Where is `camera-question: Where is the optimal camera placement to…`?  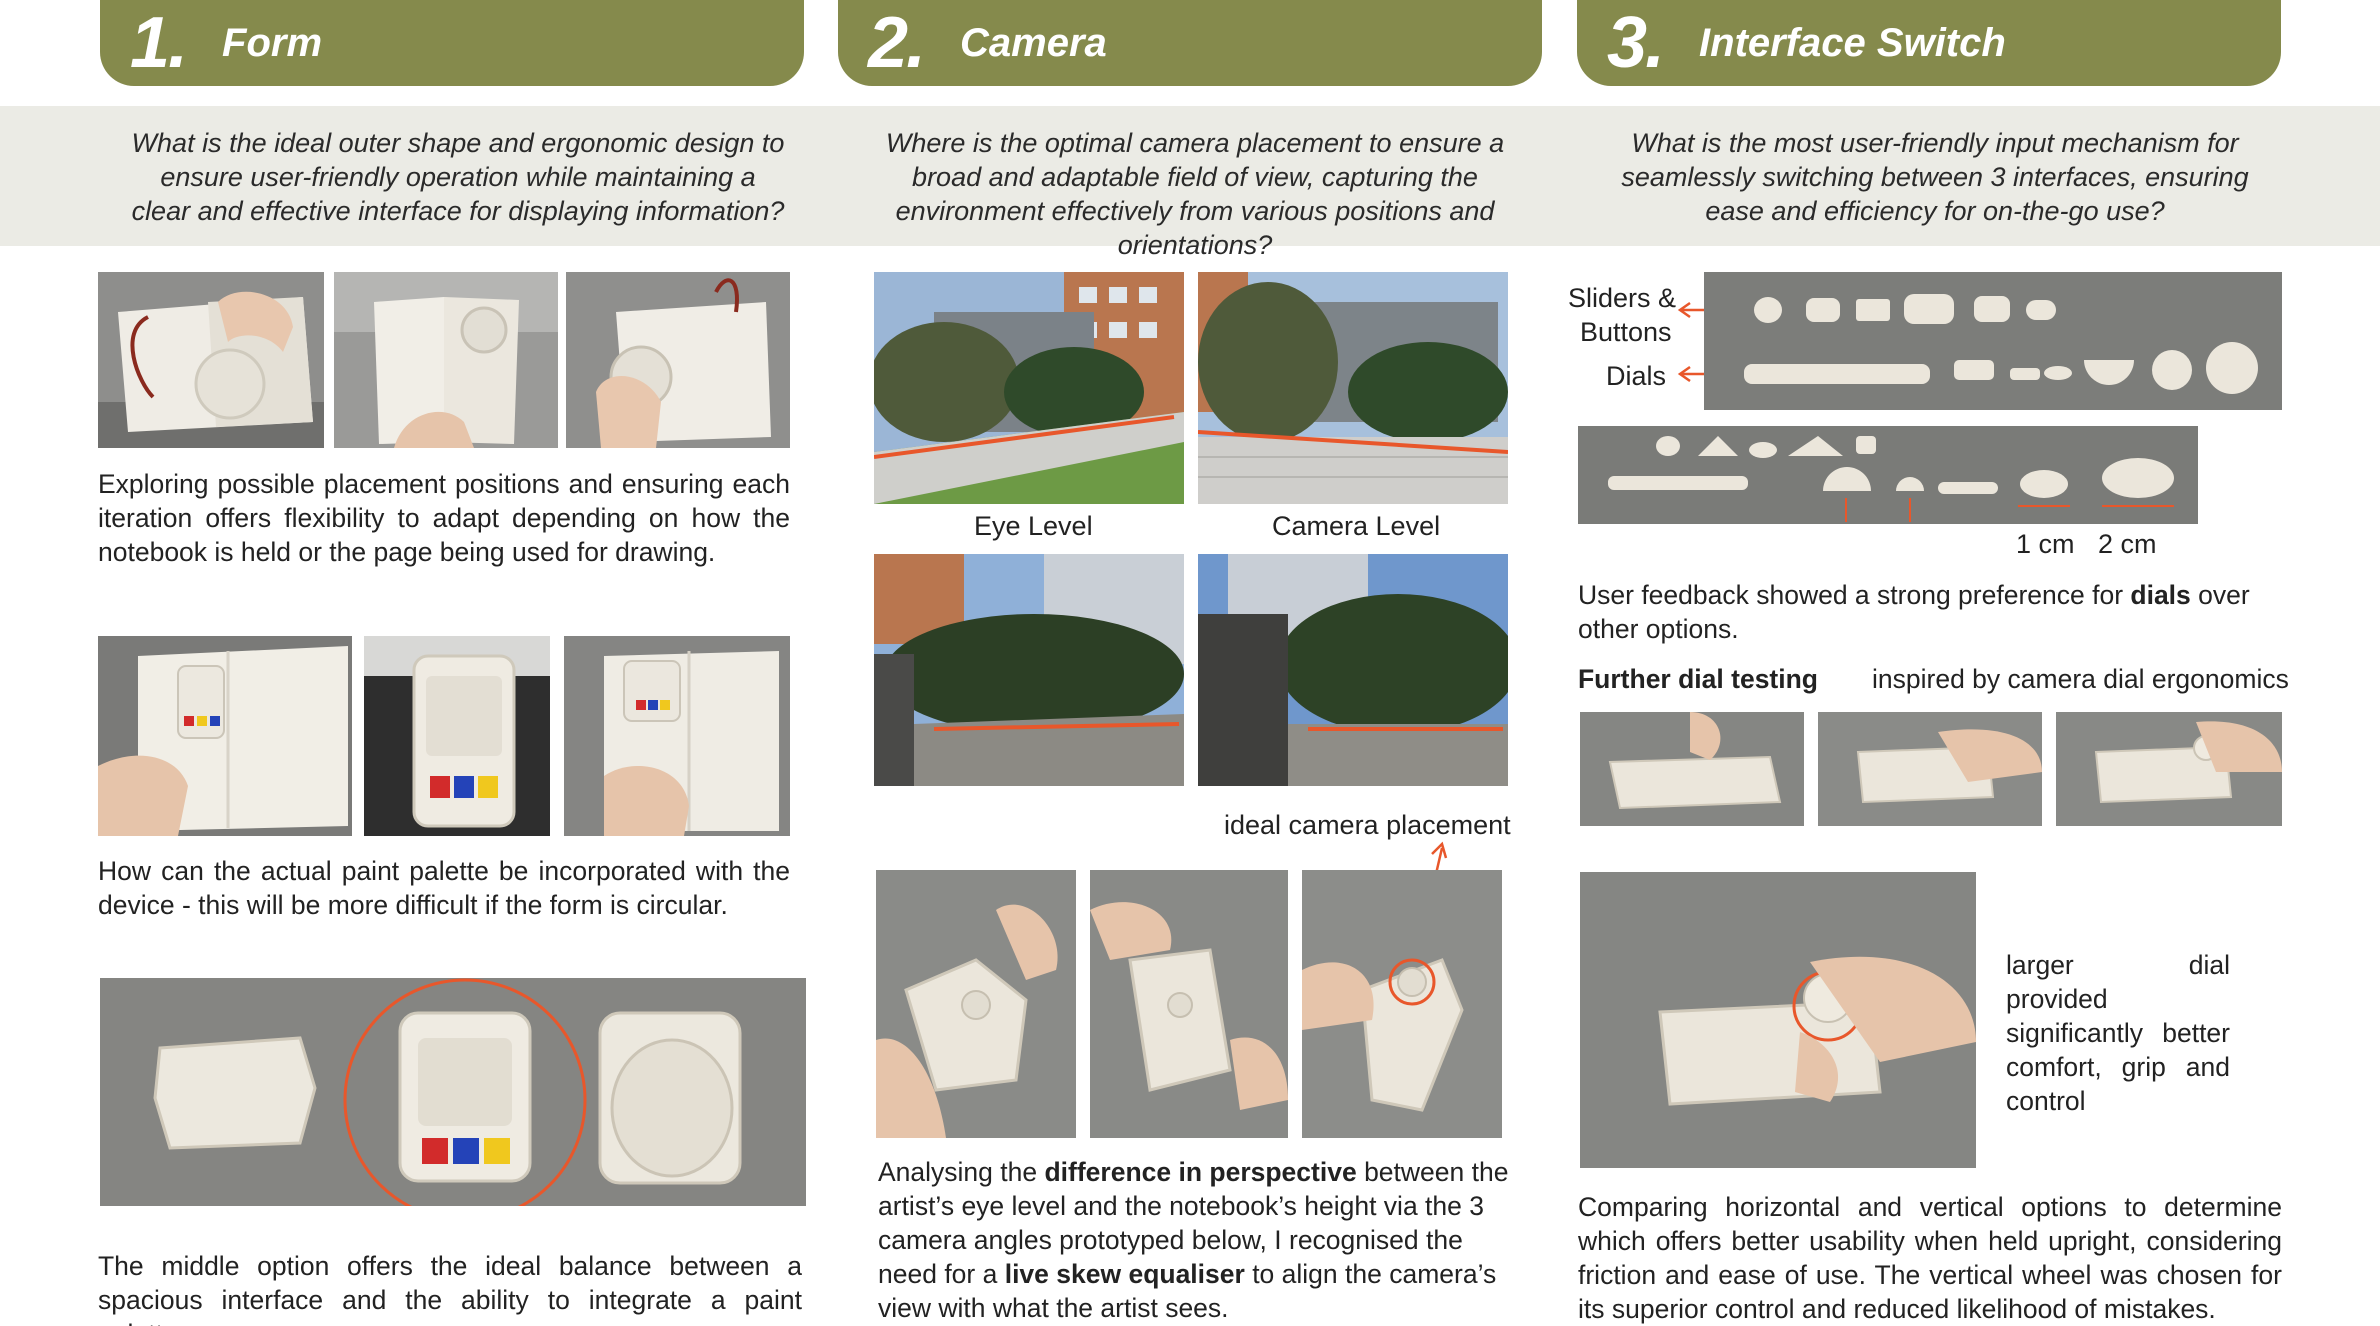 camera-question: Where is the optimal camera placement to… is located at coordinates (1195, 194).